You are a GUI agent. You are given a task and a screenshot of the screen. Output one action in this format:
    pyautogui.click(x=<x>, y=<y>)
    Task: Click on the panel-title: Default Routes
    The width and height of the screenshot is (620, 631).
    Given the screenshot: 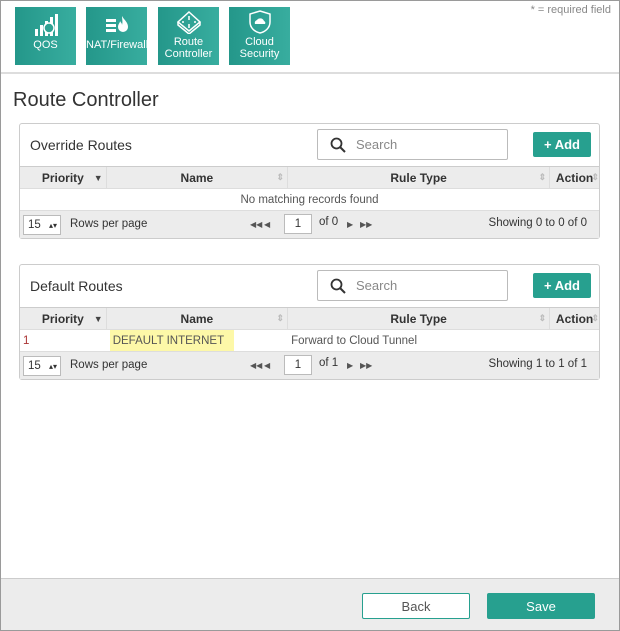 What is the action you would take?
    pyautogui.click(x=76, y=286)
    